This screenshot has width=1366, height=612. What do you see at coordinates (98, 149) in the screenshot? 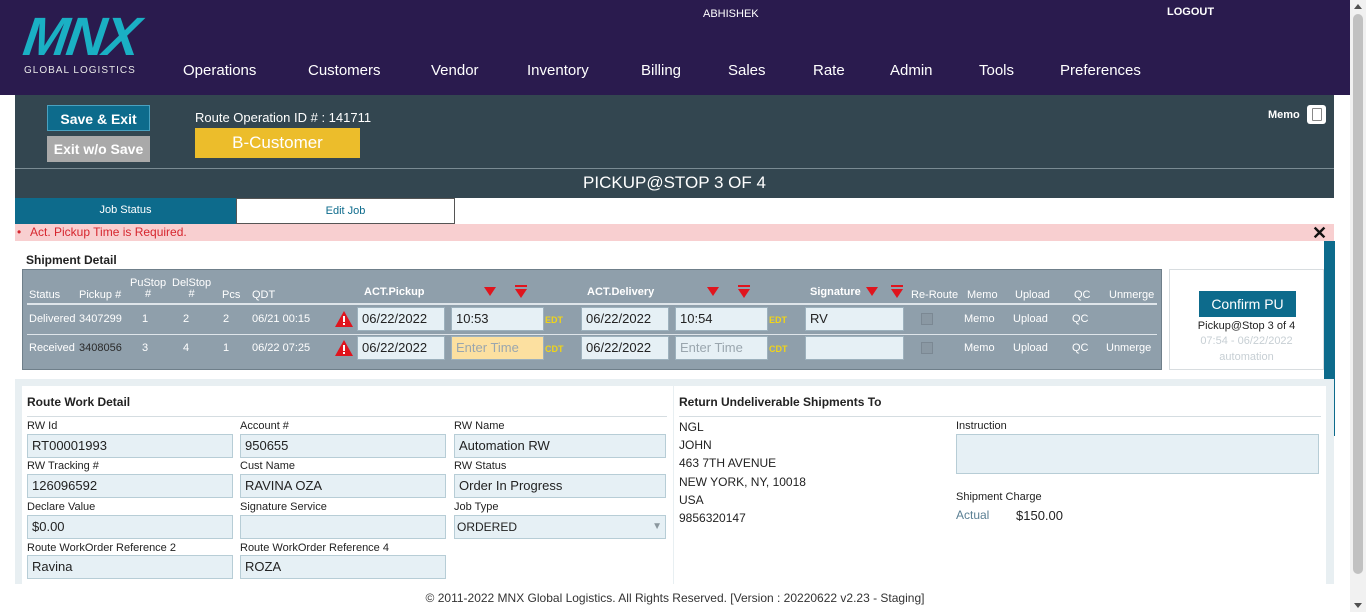
I see `exit-without-save-button: Exit w/o Save` at bounding box center [98, 149].